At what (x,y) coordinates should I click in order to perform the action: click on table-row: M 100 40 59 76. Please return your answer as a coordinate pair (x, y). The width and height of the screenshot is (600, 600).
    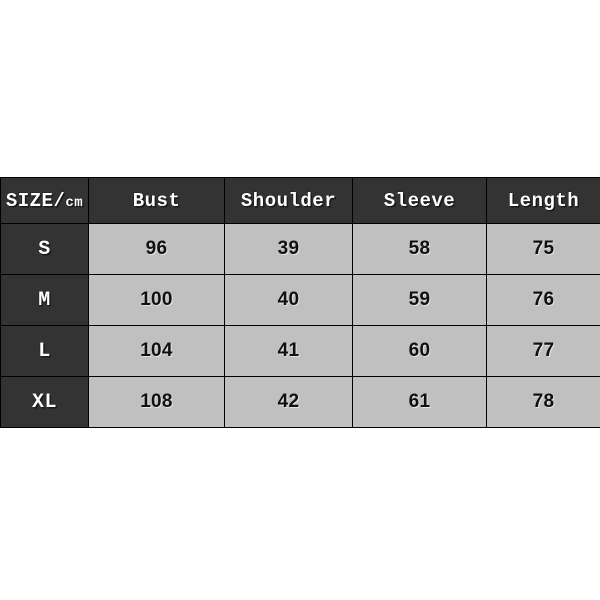
    Looking at the image, I should click on (300, 300).